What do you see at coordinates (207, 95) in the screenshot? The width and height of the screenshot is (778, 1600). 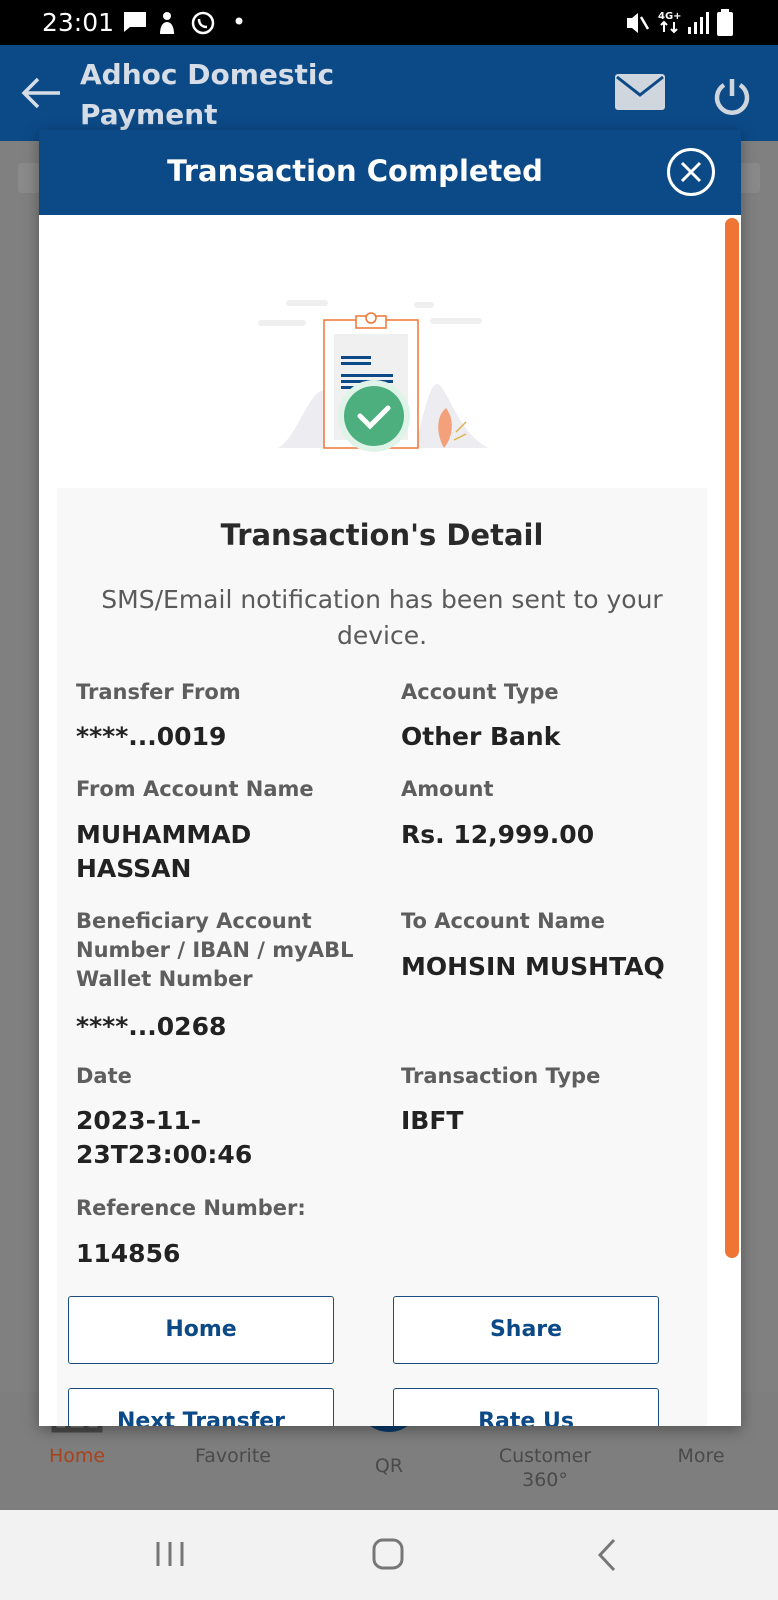 I see `app-title: Adhoc Domestic Payment` at bounding box center [207, 95].